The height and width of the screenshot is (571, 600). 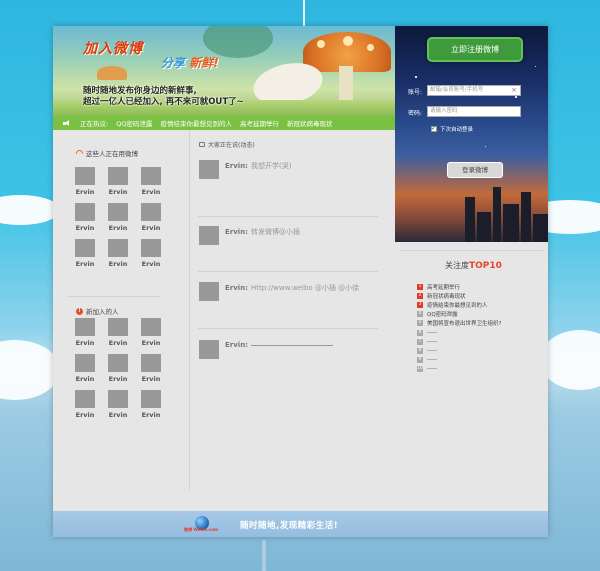 I want to click on top10-item: 3 疫情结束你最想见到的人, so click(x=459, y=304).